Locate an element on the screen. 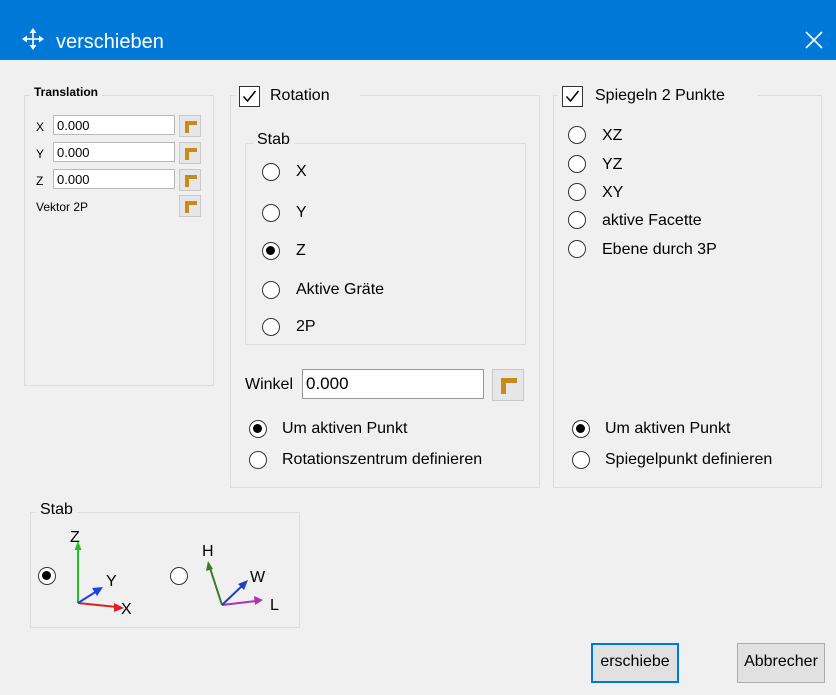 The height and width of the screenshot is (695, 836). spiegeln-point-option-active: Um aktiven Punkt is located at coordinates (668, 428).